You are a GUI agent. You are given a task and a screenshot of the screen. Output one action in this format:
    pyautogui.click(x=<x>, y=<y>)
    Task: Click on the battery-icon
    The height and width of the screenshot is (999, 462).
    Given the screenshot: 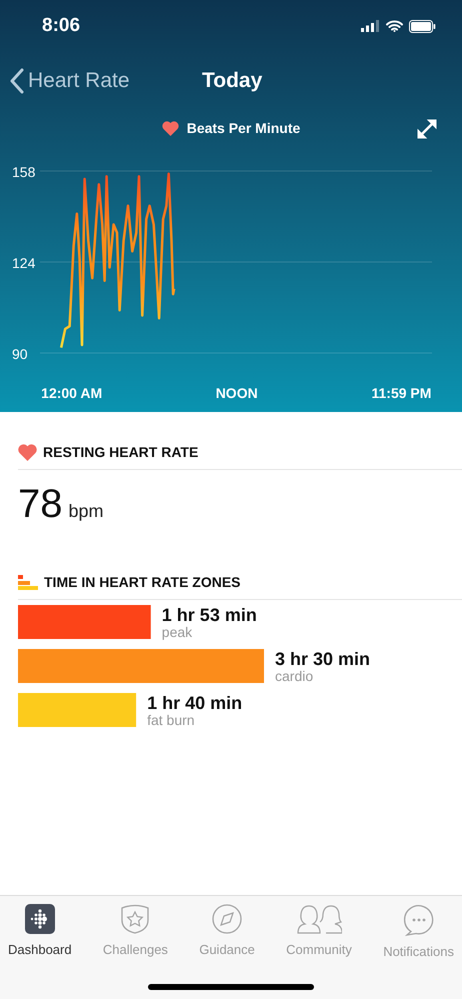 What is the action you would take?
    pyautogui.click(x=422, y=26)
    